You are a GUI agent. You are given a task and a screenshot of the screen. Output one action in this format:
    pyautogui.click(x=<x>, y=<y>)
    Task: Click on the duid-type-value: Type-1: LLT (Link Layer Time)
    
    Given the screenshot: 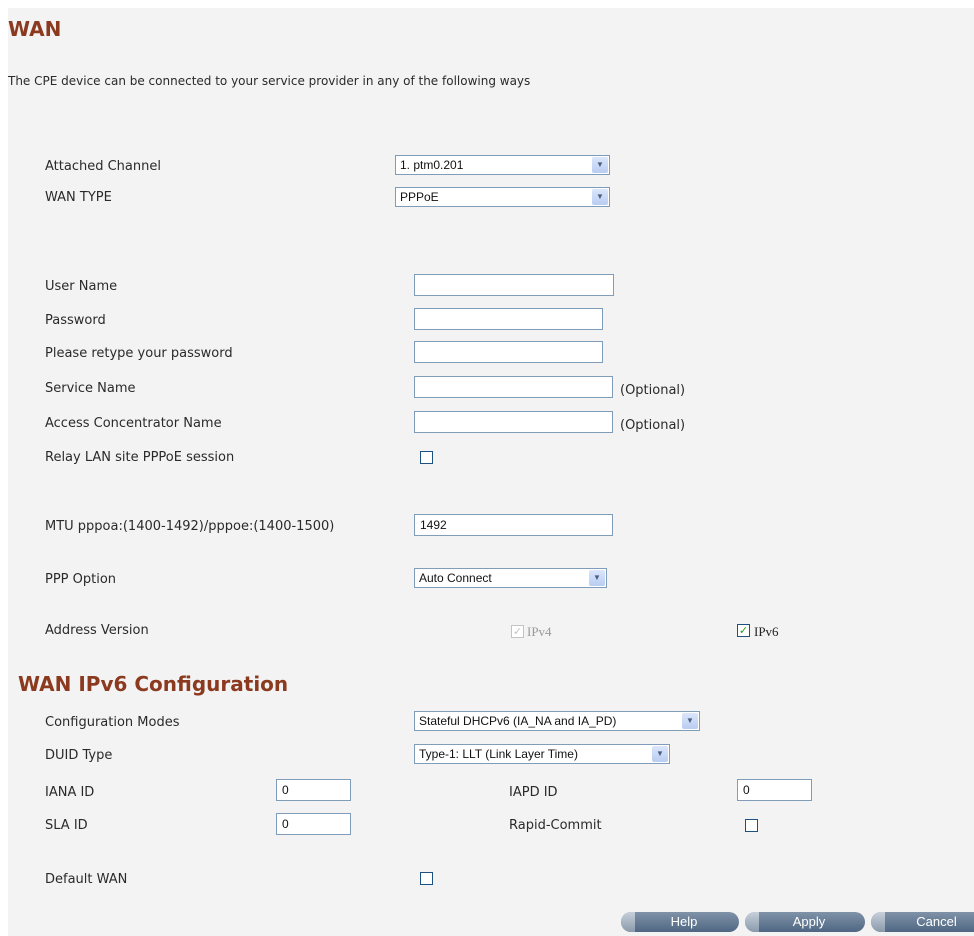 What is the action you would take?
    pyautogui.click(x=498, y=754)
    